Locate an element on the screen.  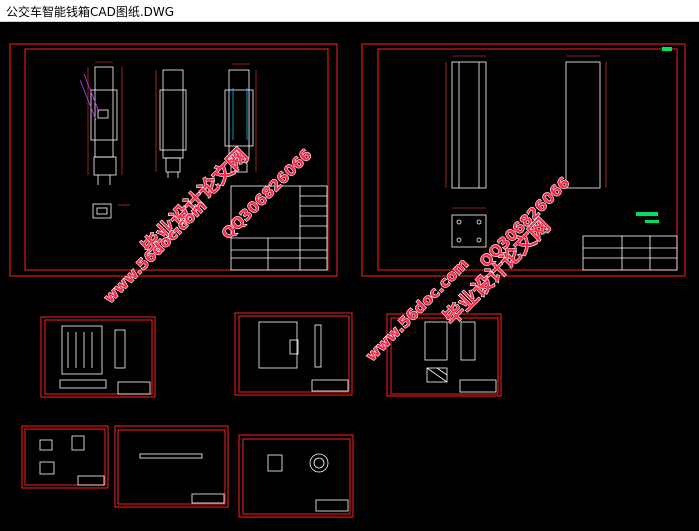
watermark-right: 毕业设计论文网 www.56doc.com QQ306826066 is located at coordinates (468, 269).